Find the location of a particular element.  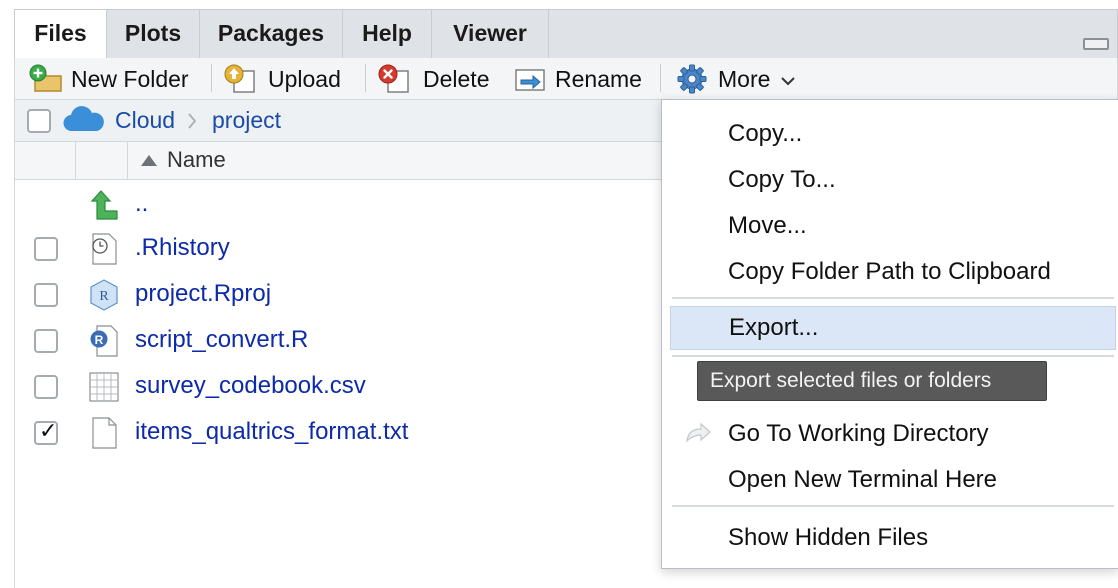

chevron-right-icon is located at coordinates (192, 121).